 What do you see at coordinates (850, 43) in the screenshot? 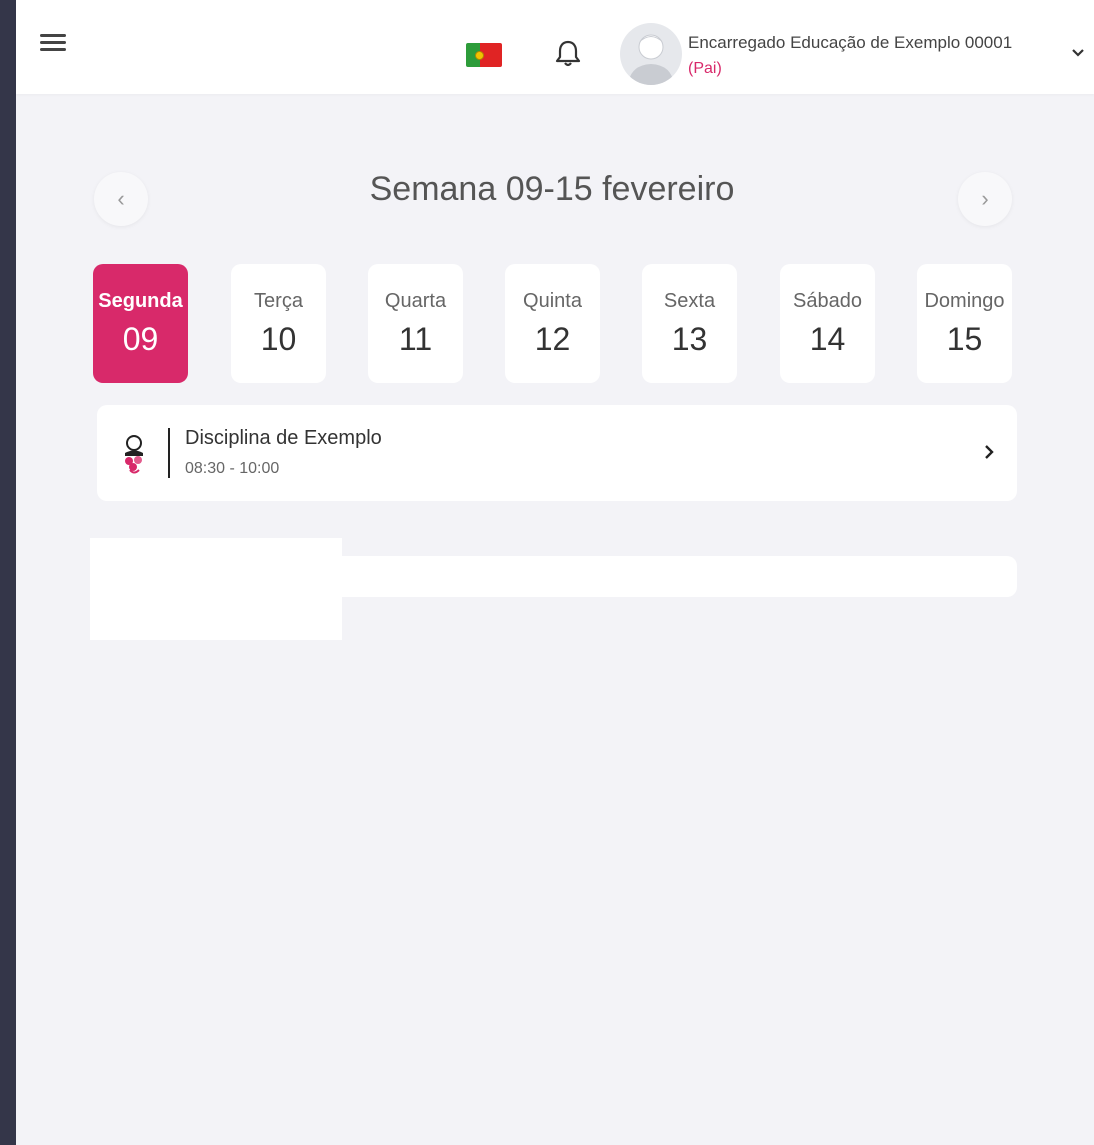
I see `user-name: Encarregado Educação de Exemplo 00001` at bounding box center [850, 43].